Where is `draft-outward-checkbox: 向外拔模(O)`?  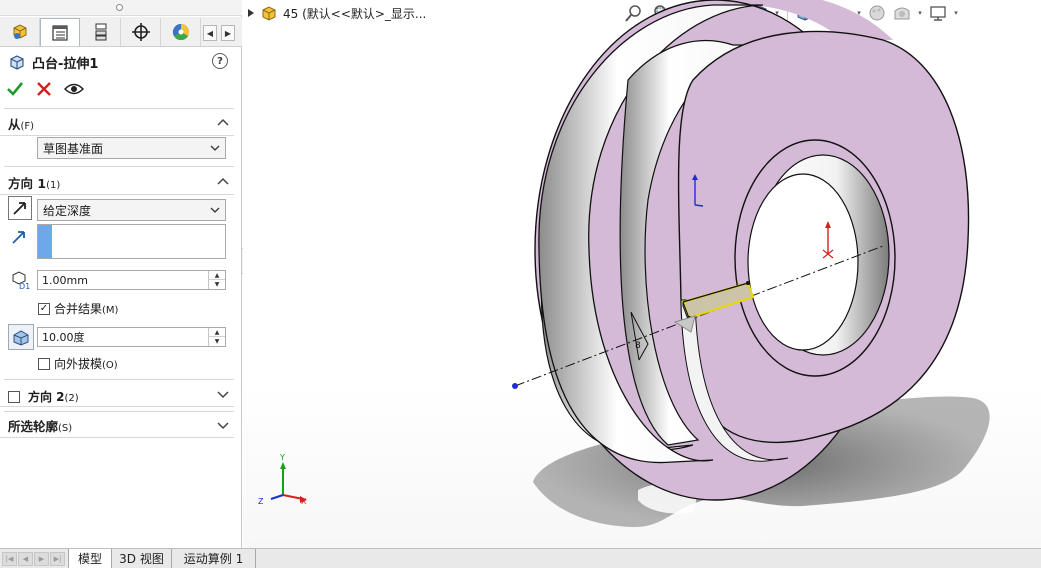 draft-outward-checkbox: 向外拔模(O) is located at coordinates (78, 363).